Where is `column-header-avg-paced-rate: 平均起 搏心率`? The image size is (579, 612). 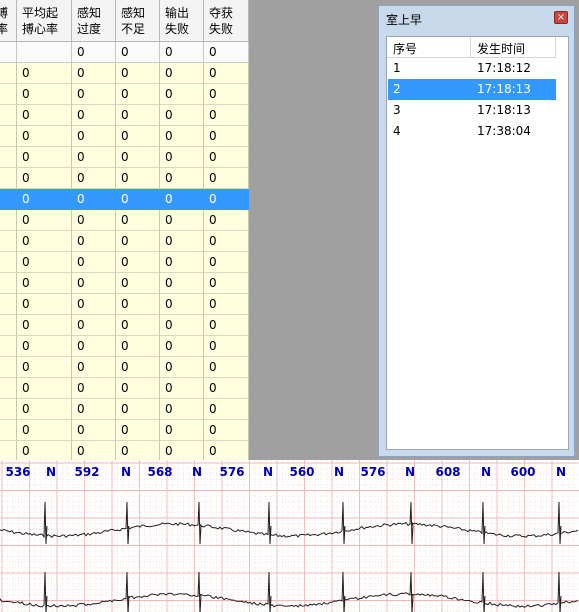
column-header-avg-paced-rate: 平均起 搏心率 is located at coordinates (44, 21).